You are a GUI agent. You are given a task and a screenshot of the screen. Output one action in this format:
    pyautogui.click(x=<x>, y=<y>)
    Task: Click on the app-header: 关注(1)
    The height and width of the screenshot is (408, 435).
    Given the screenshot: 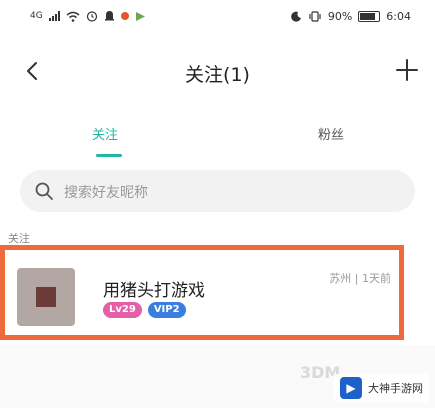 What is the action you would take?
    pyautogui.click(x=217, y=72)
    